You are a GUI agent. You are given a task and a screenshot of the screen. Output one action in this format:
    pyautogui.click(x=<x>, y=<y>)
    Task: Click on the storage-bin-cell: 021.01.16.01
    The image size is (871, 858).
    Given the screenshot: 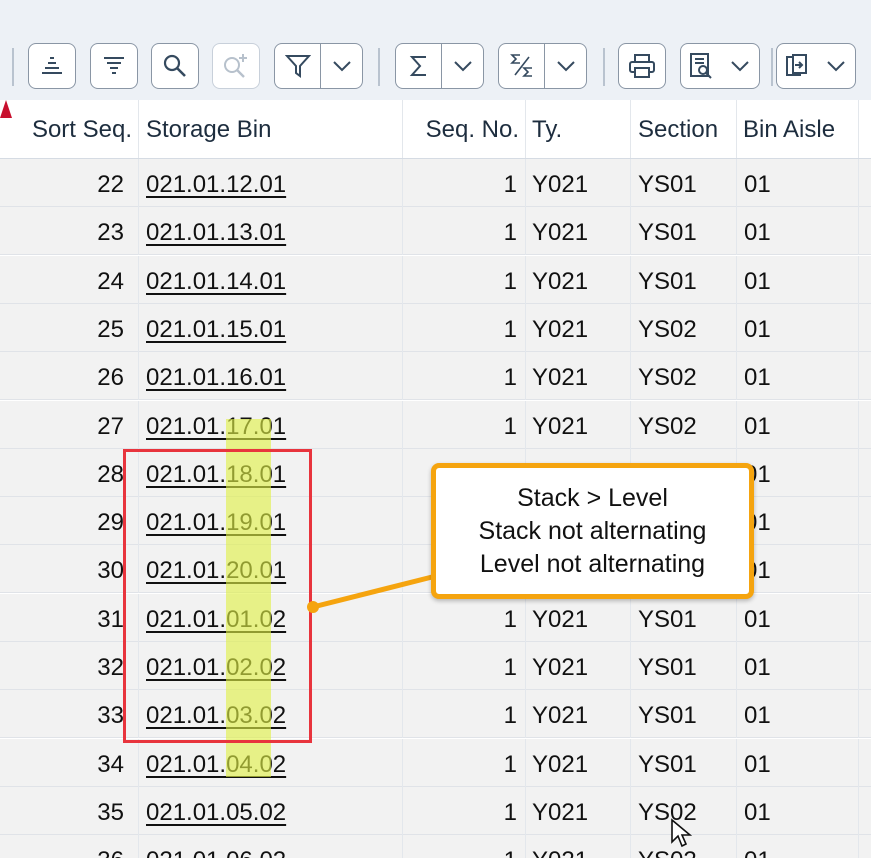 What is the action you would take?
    pyautogui.click(x=271, y=376)
    